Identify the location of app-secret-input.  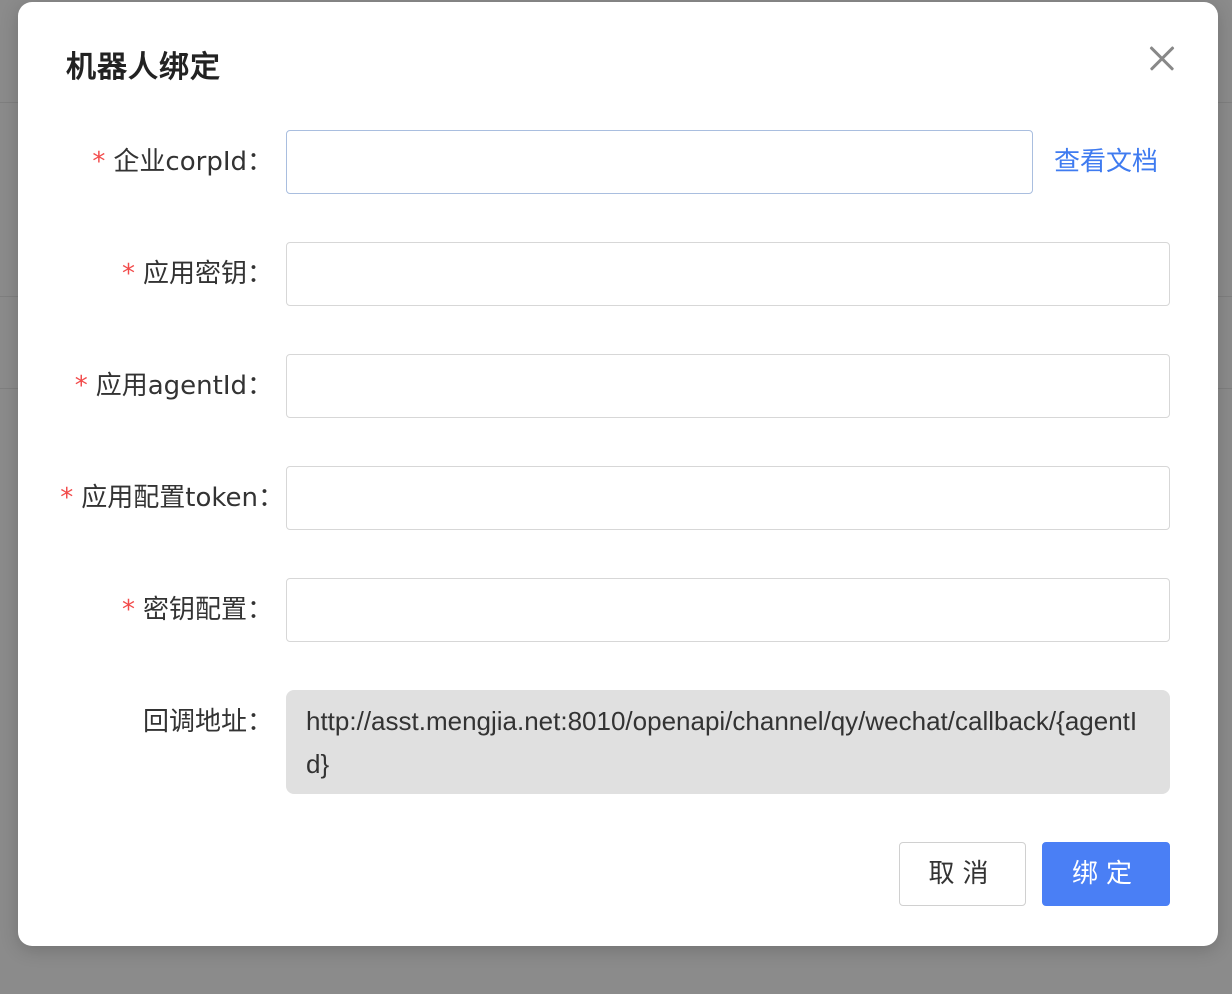
(728, 274).